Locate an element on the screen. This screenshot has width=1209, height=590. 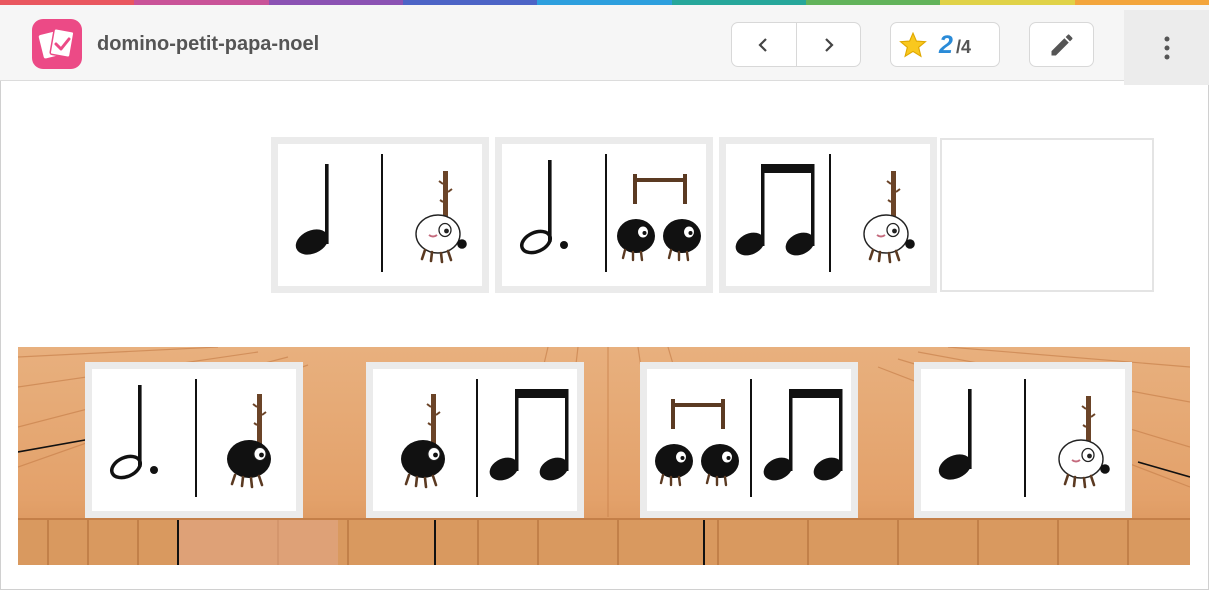
pencil-icon is located at coordinates (1061, 44).